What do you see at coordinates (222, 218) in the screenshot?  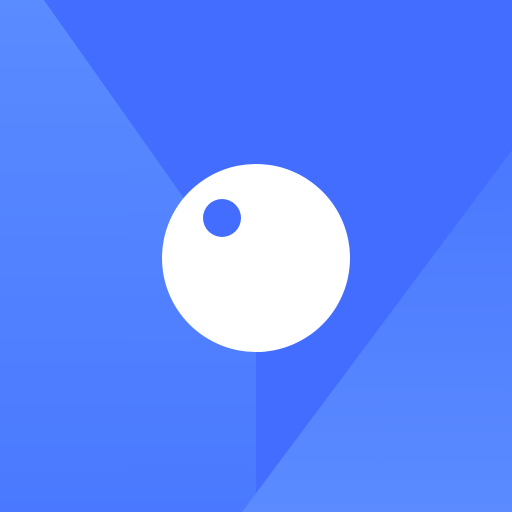 I see `dot-icon` at bounding box center [222, 218].